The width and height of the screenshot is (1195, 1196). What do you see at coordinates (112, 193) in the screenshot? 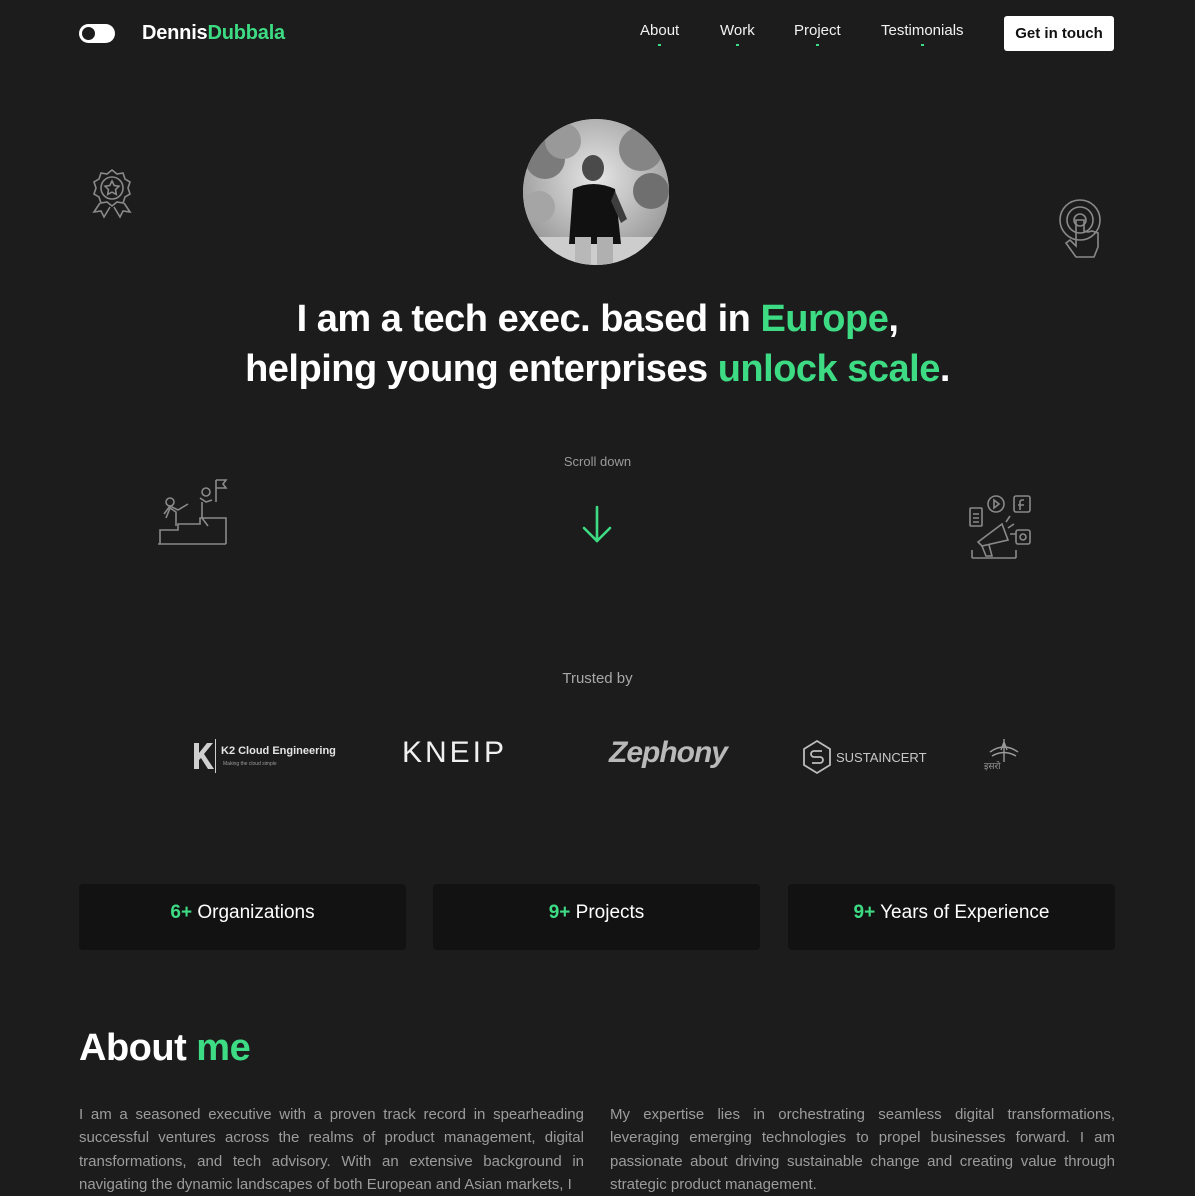
I see `award-badge-icon` at bounding box center [112, 193].